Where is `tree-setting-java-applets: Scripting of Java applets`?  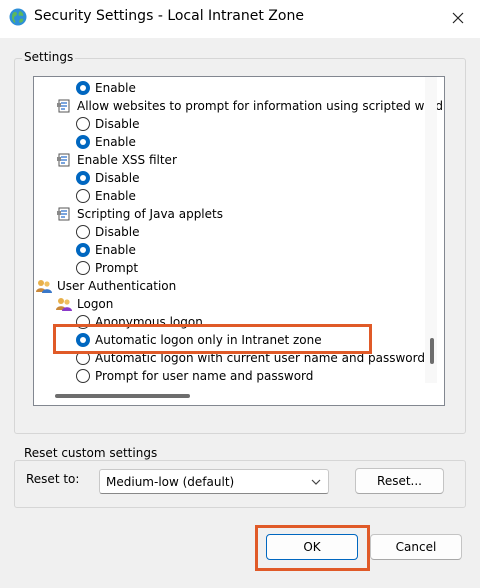 tree-setting-java-applets: Scripting of Java applets is located at coordinates (139, 214).